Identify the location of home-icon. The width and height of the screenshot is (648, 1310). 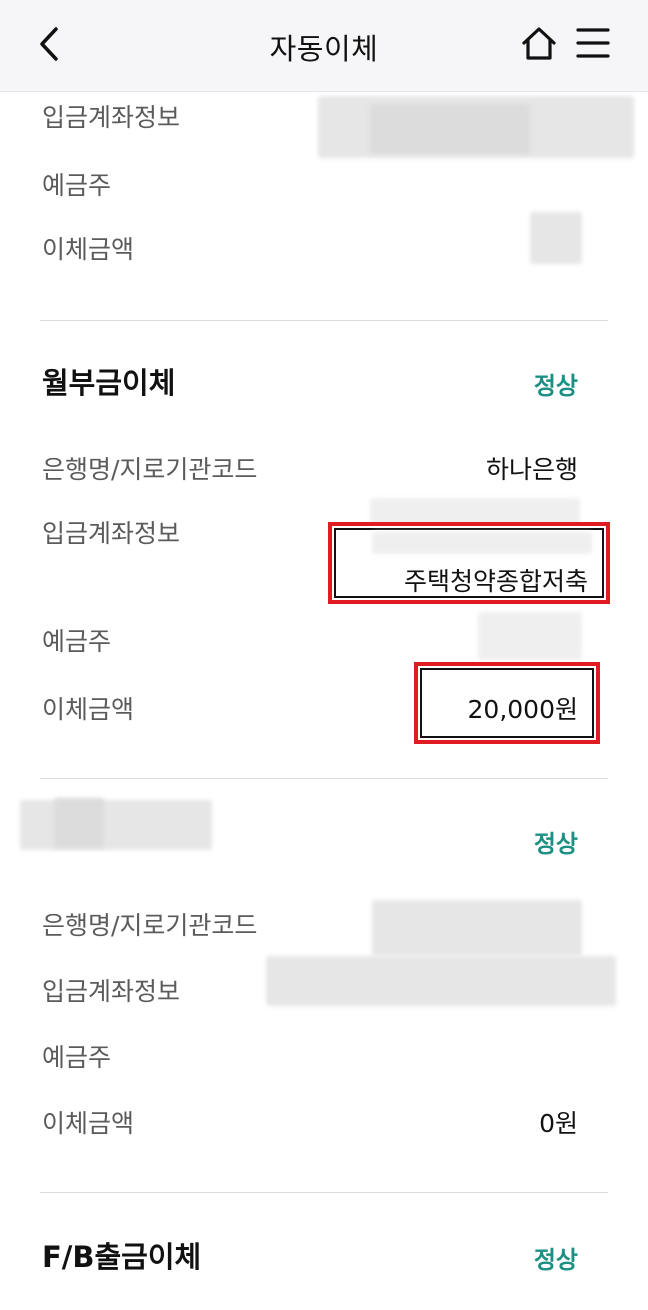
(539, 43).